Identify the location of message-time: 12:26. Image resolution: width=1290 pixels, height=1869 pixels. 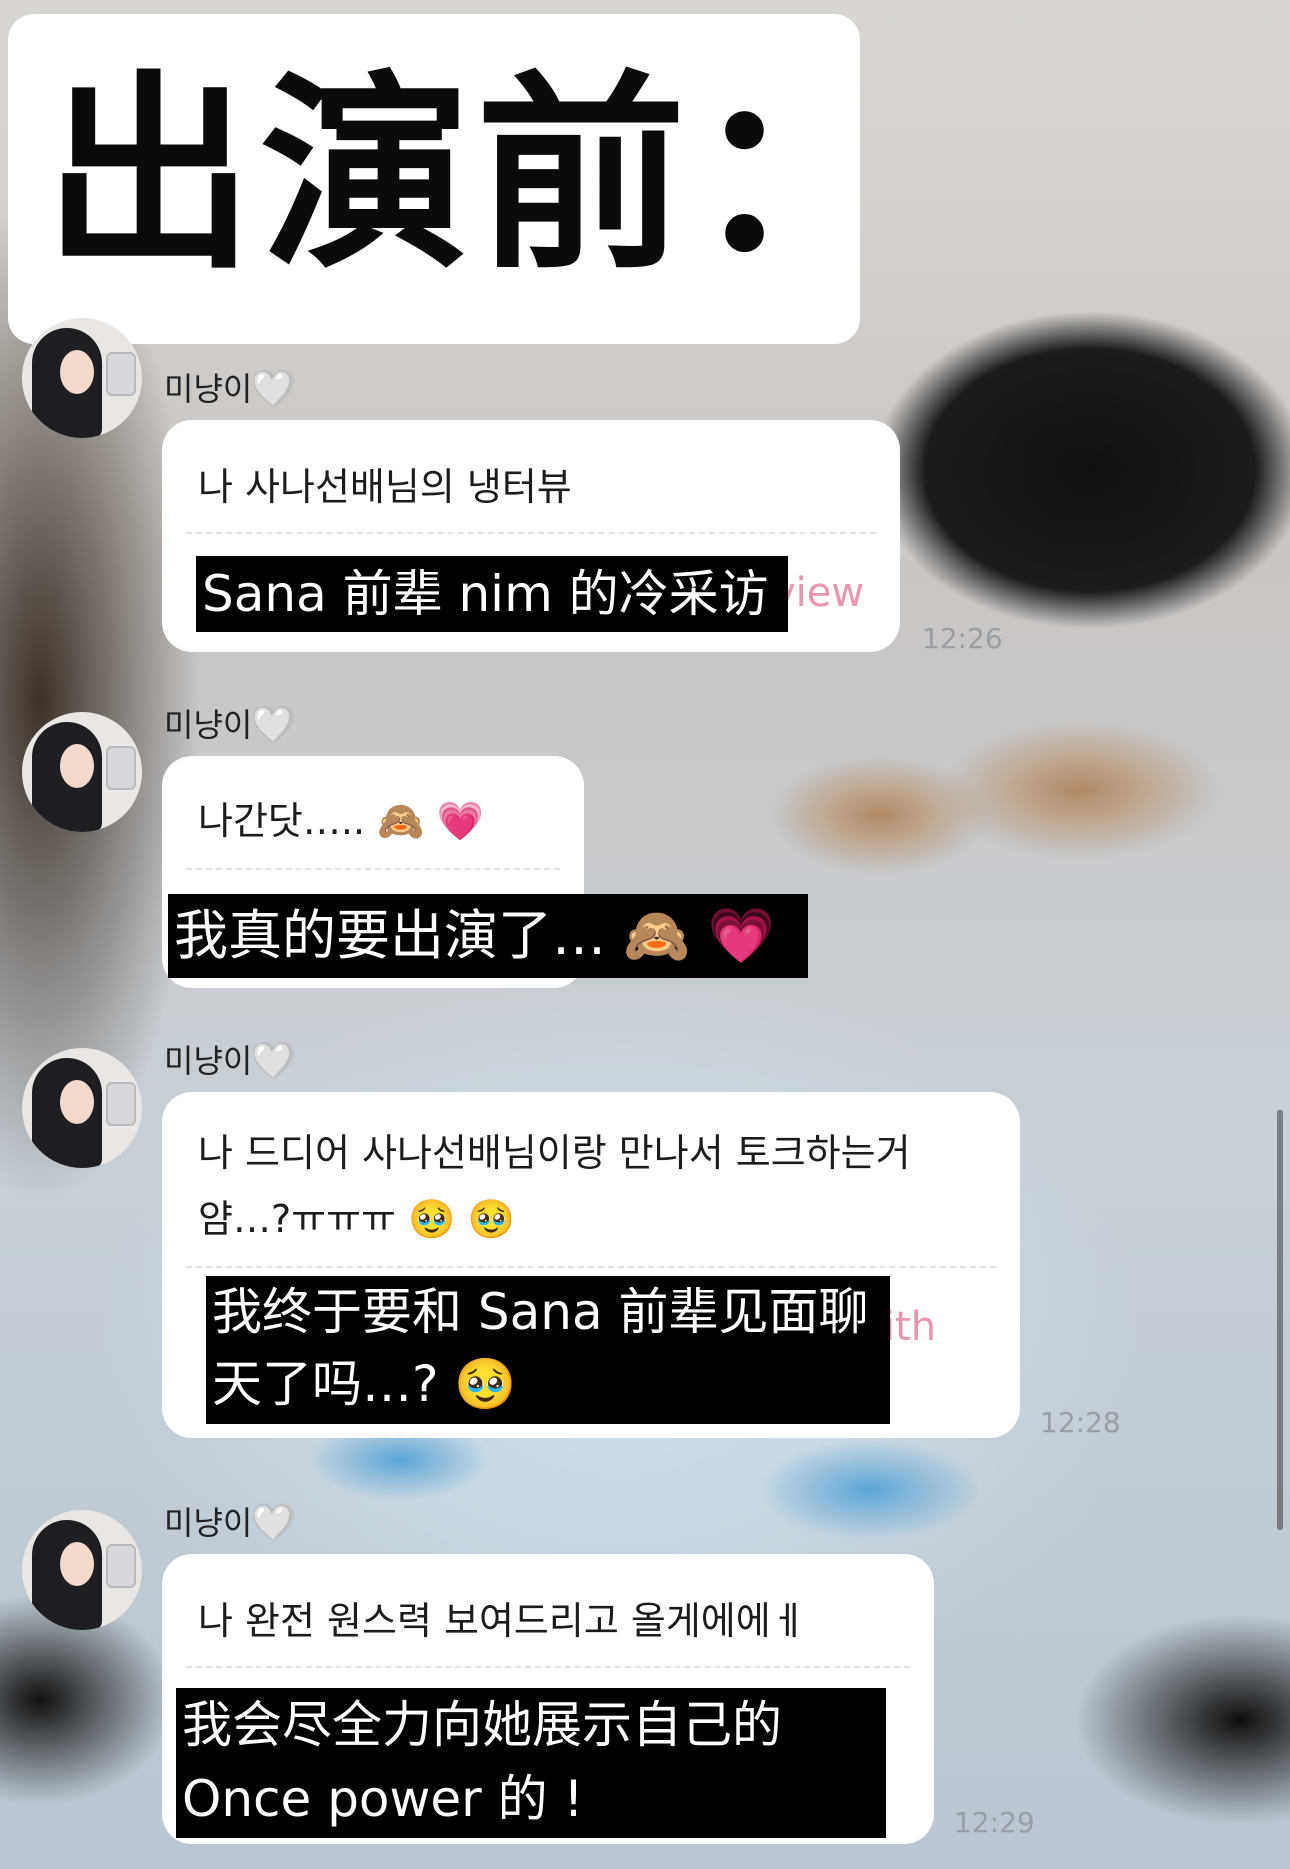
(962, 638).